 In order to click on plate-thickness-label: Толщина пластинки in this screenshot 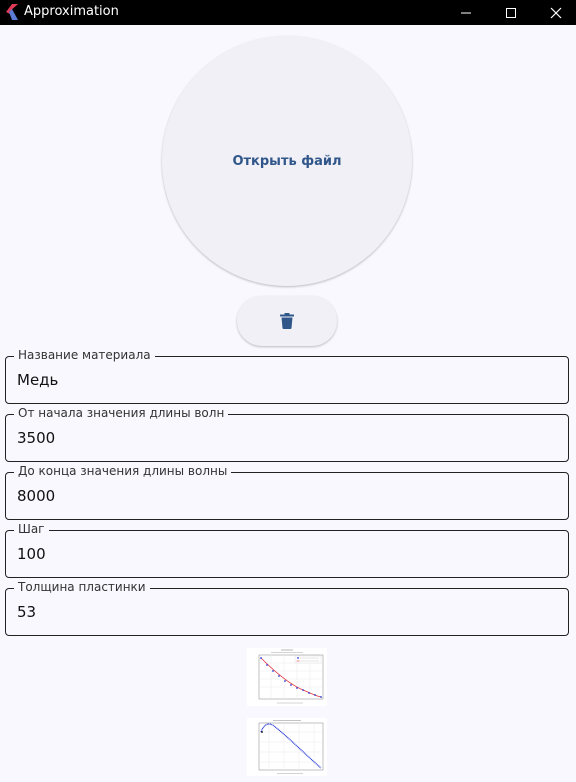, I will do `click(82, 587)`.